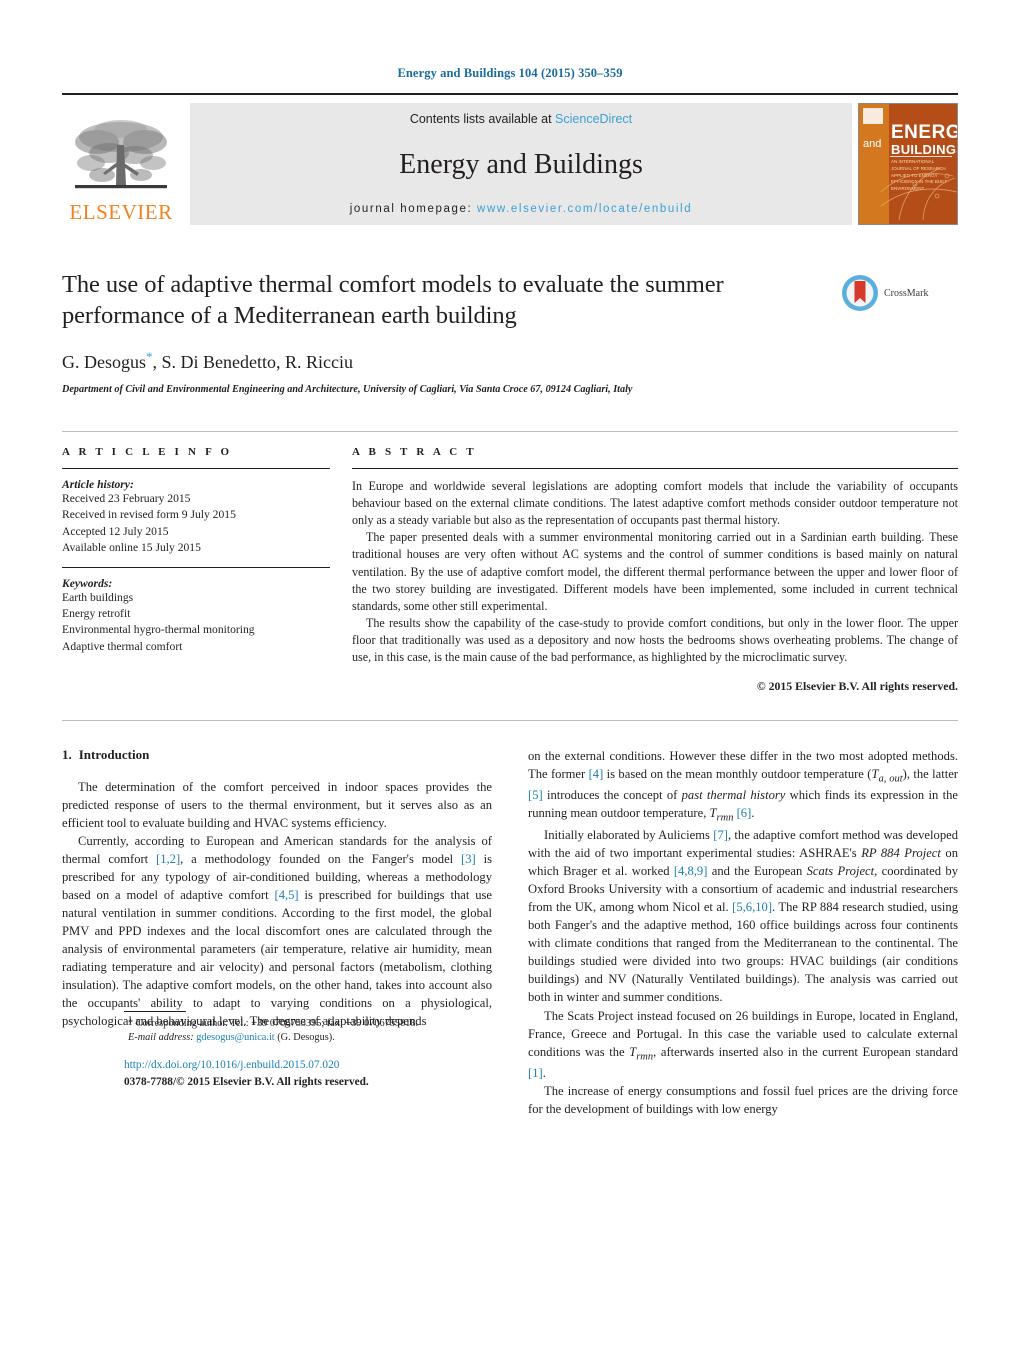 The image size is (1020, 1351). What do you see at coordinates (304, 1038) in the screenshot?
I see `email-suffix: (G. Desogus).` at bounding box center [304, 1038].